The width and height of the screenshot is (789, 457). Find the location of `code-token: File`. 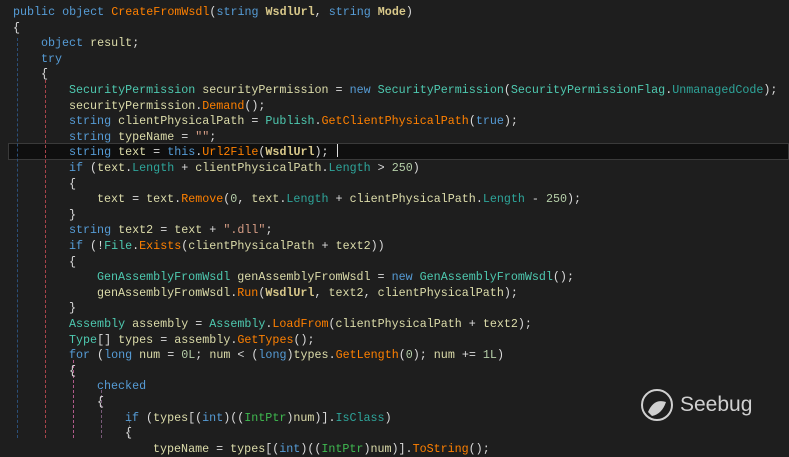

code-token: File is located at coordinates (118, 246).